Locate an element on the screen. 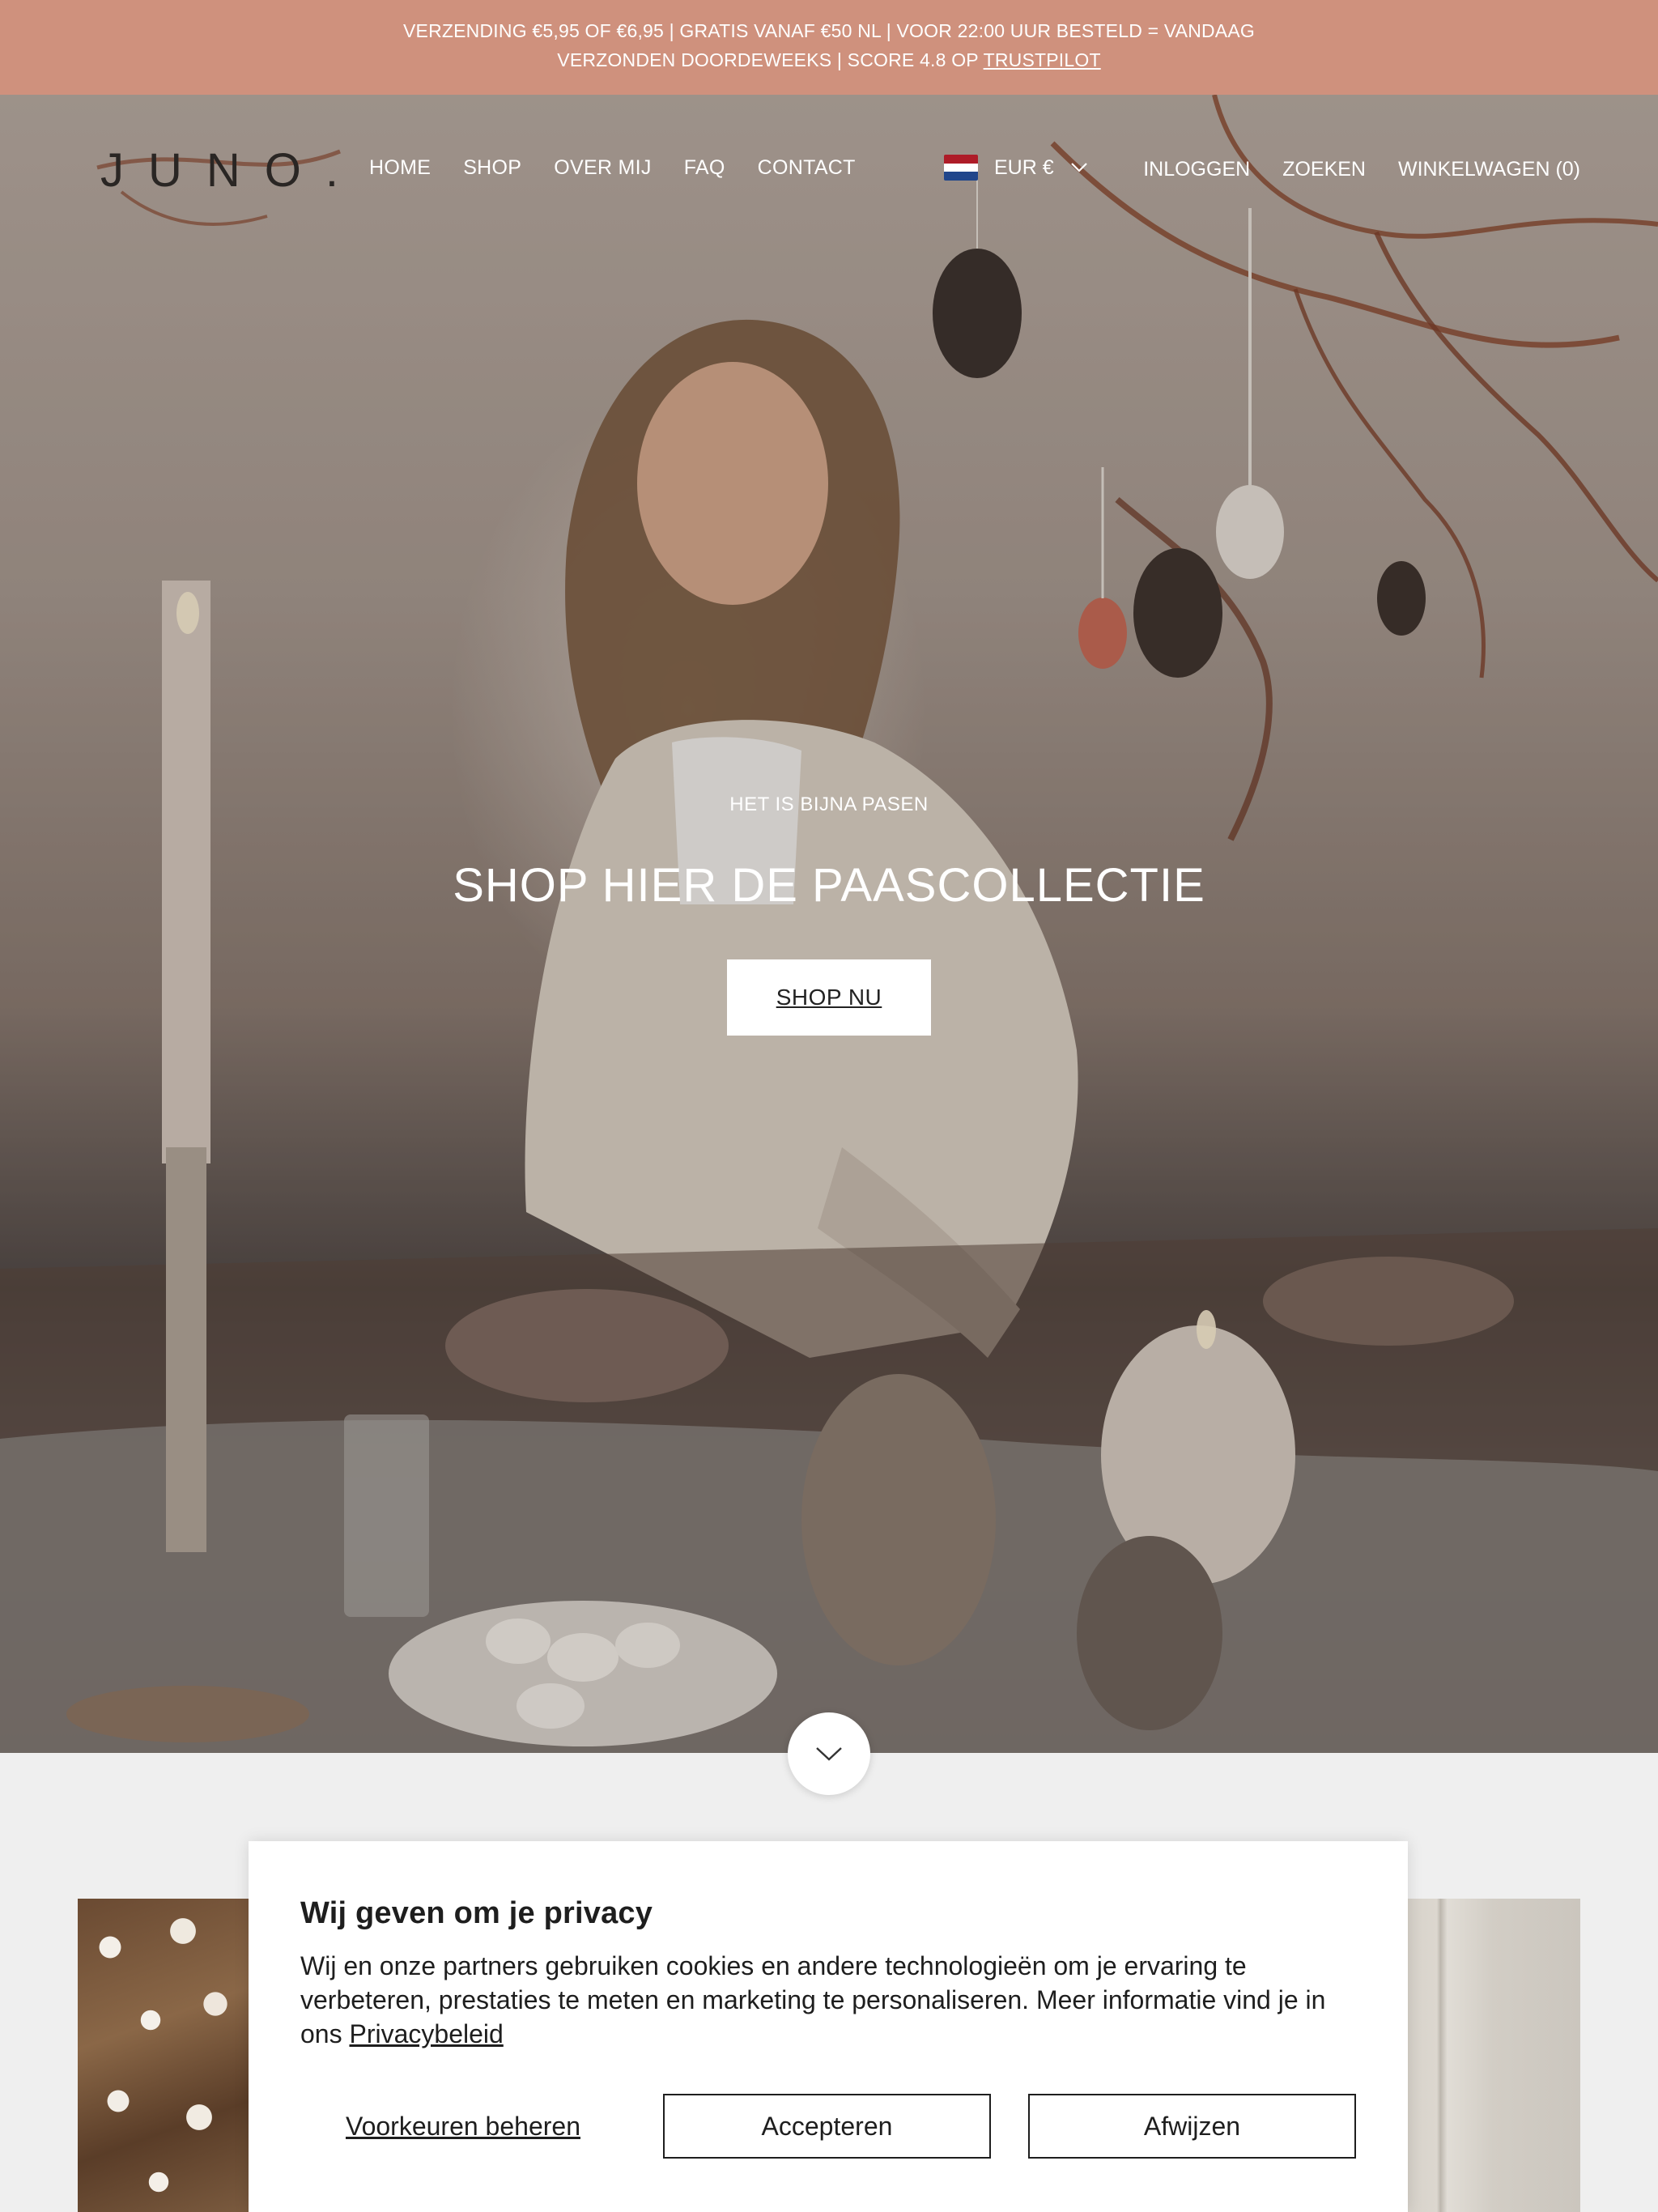 The image size is (1658, 2212). collection-image-flowers is located at coordinates (167, 2055).